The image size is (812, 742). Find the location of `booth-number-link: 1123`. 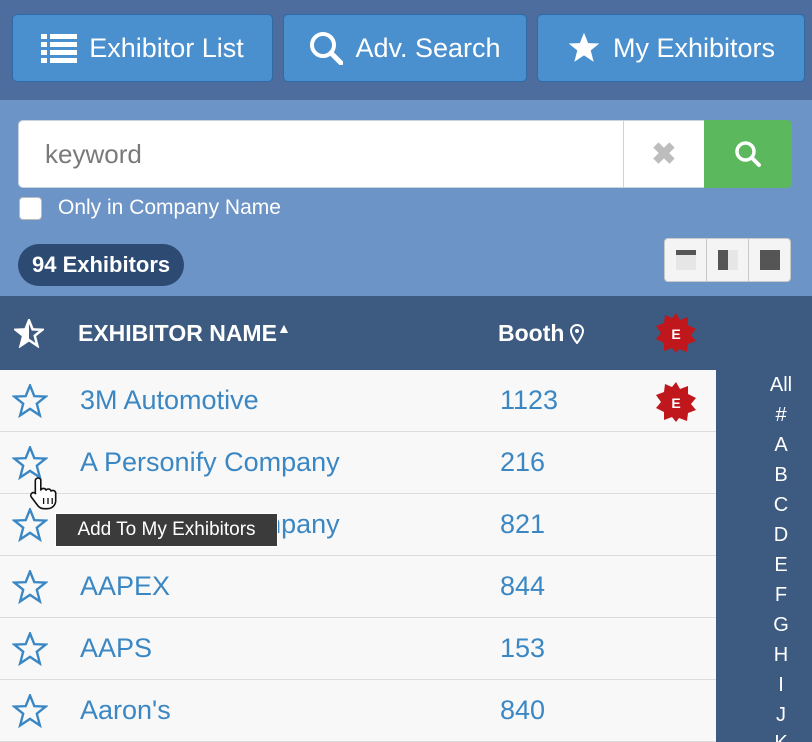

booth-number-link: 1123 is located at coordinates (529, 400).